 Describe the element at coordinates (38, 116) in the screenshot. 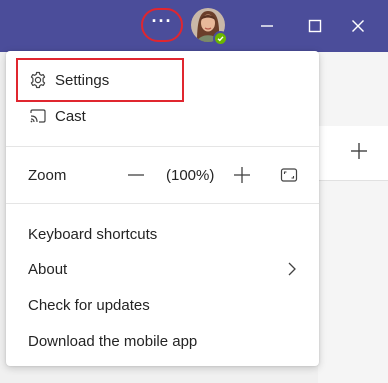

I see `cast-icon` at that location.